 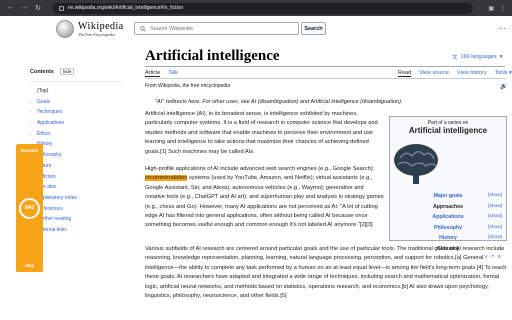 What do you see at coordinates (30, 150) in the screenshot?
I see `widget-resume-button: Resume` at bounding box center [30, 150].